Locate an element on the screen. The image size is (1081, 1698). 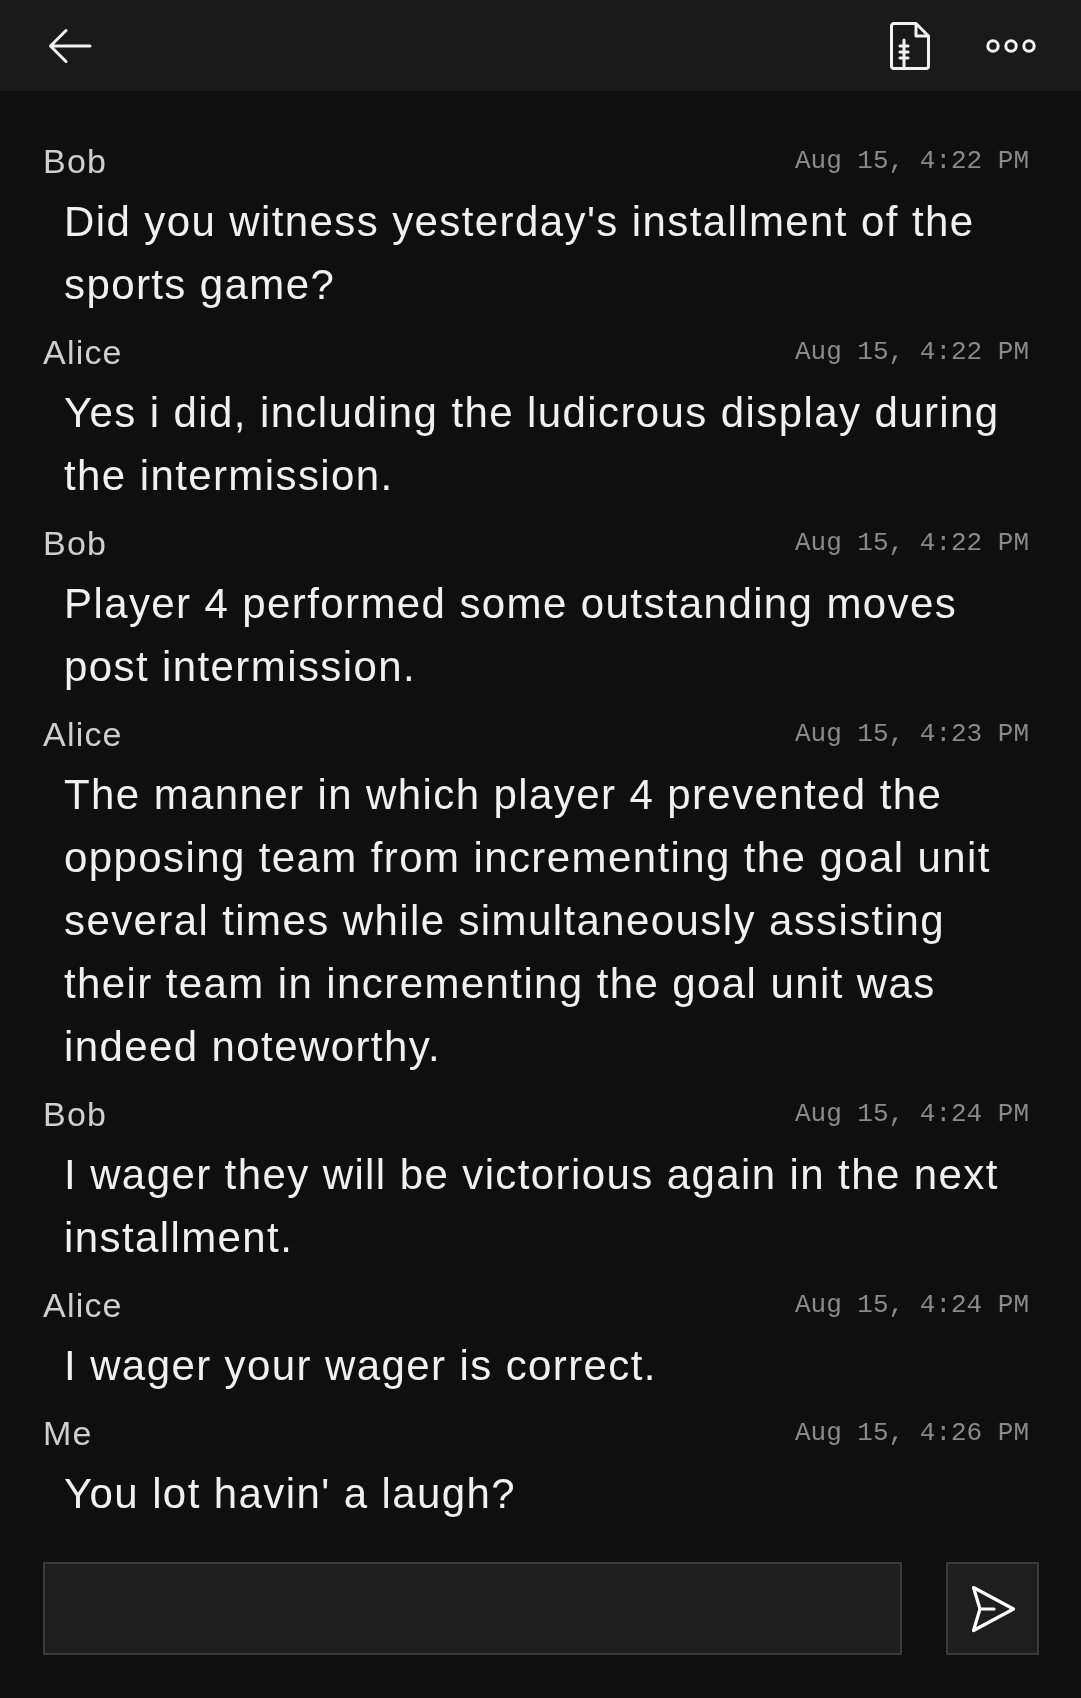
zip-file-icon is located at coordinates (910, 45).